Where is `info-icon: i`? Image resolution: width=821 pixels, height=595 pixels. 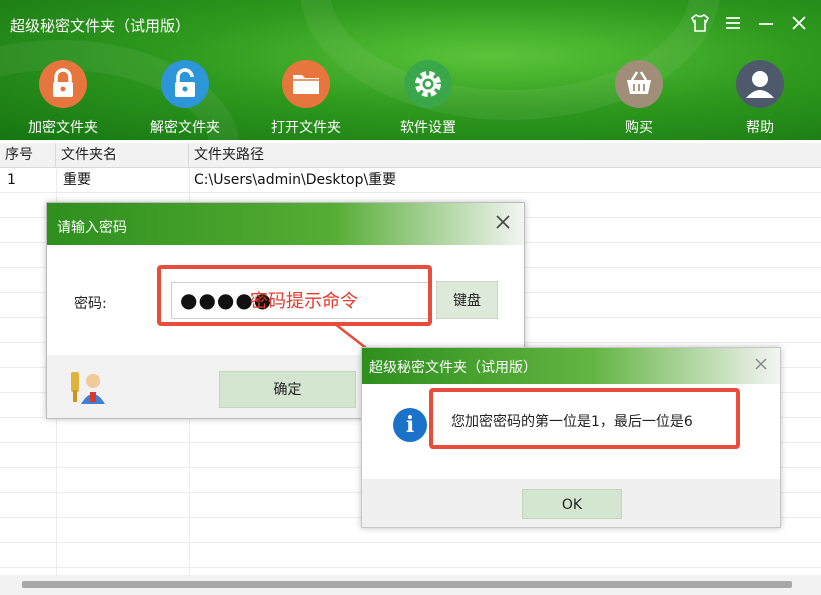
info-icon: i is located at coordinates (410, 425).